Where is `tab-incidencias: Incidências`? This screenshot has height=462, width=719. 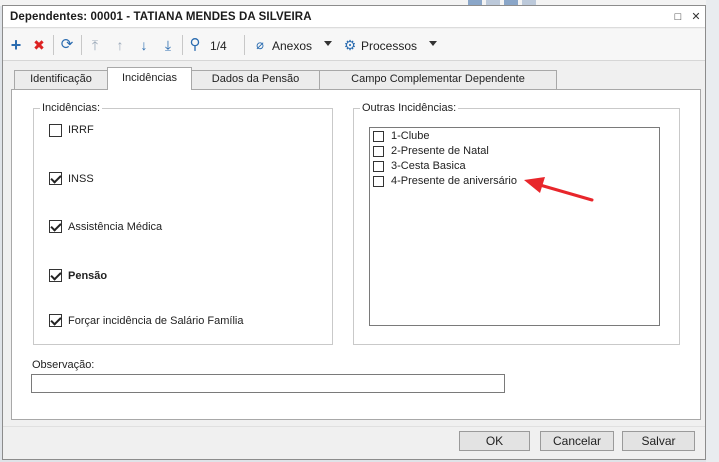
tab-incidencias: Incidências is located at coordinates (149, 78).